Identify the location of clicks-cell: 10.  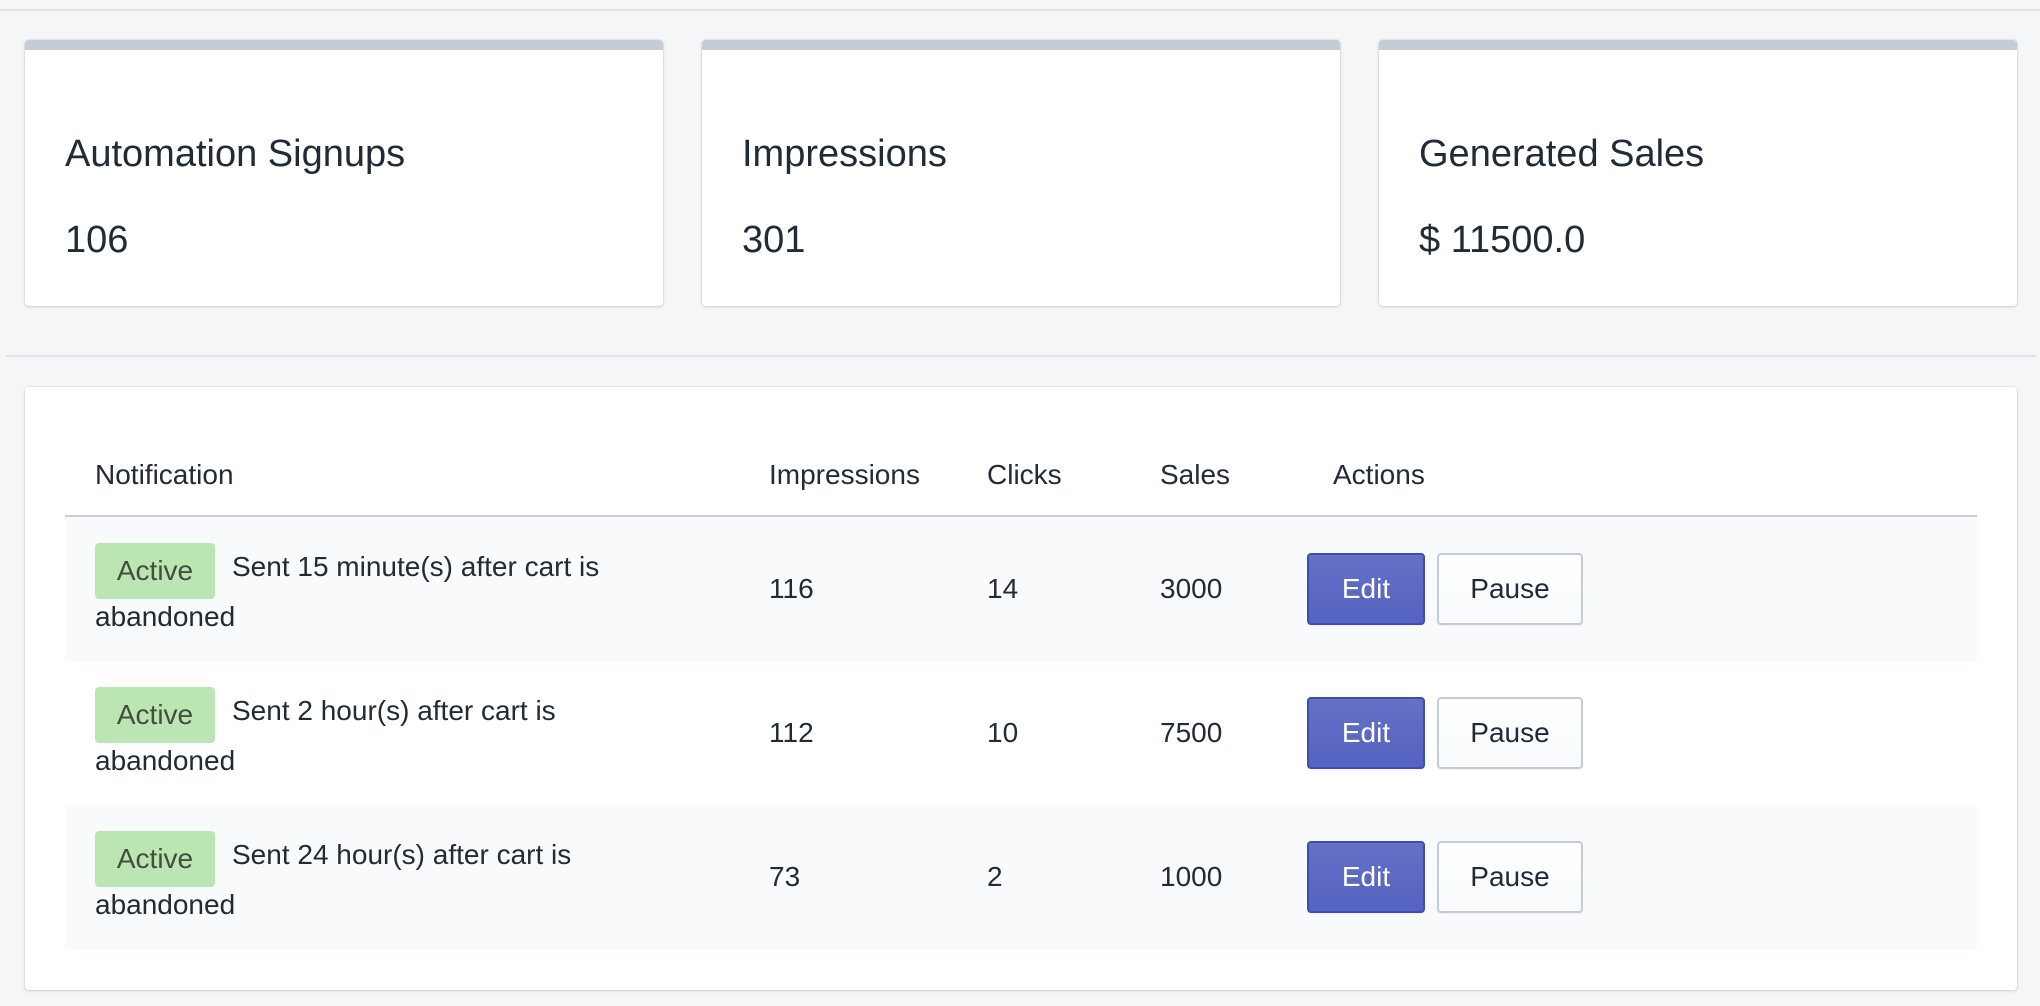
(1003, 732).